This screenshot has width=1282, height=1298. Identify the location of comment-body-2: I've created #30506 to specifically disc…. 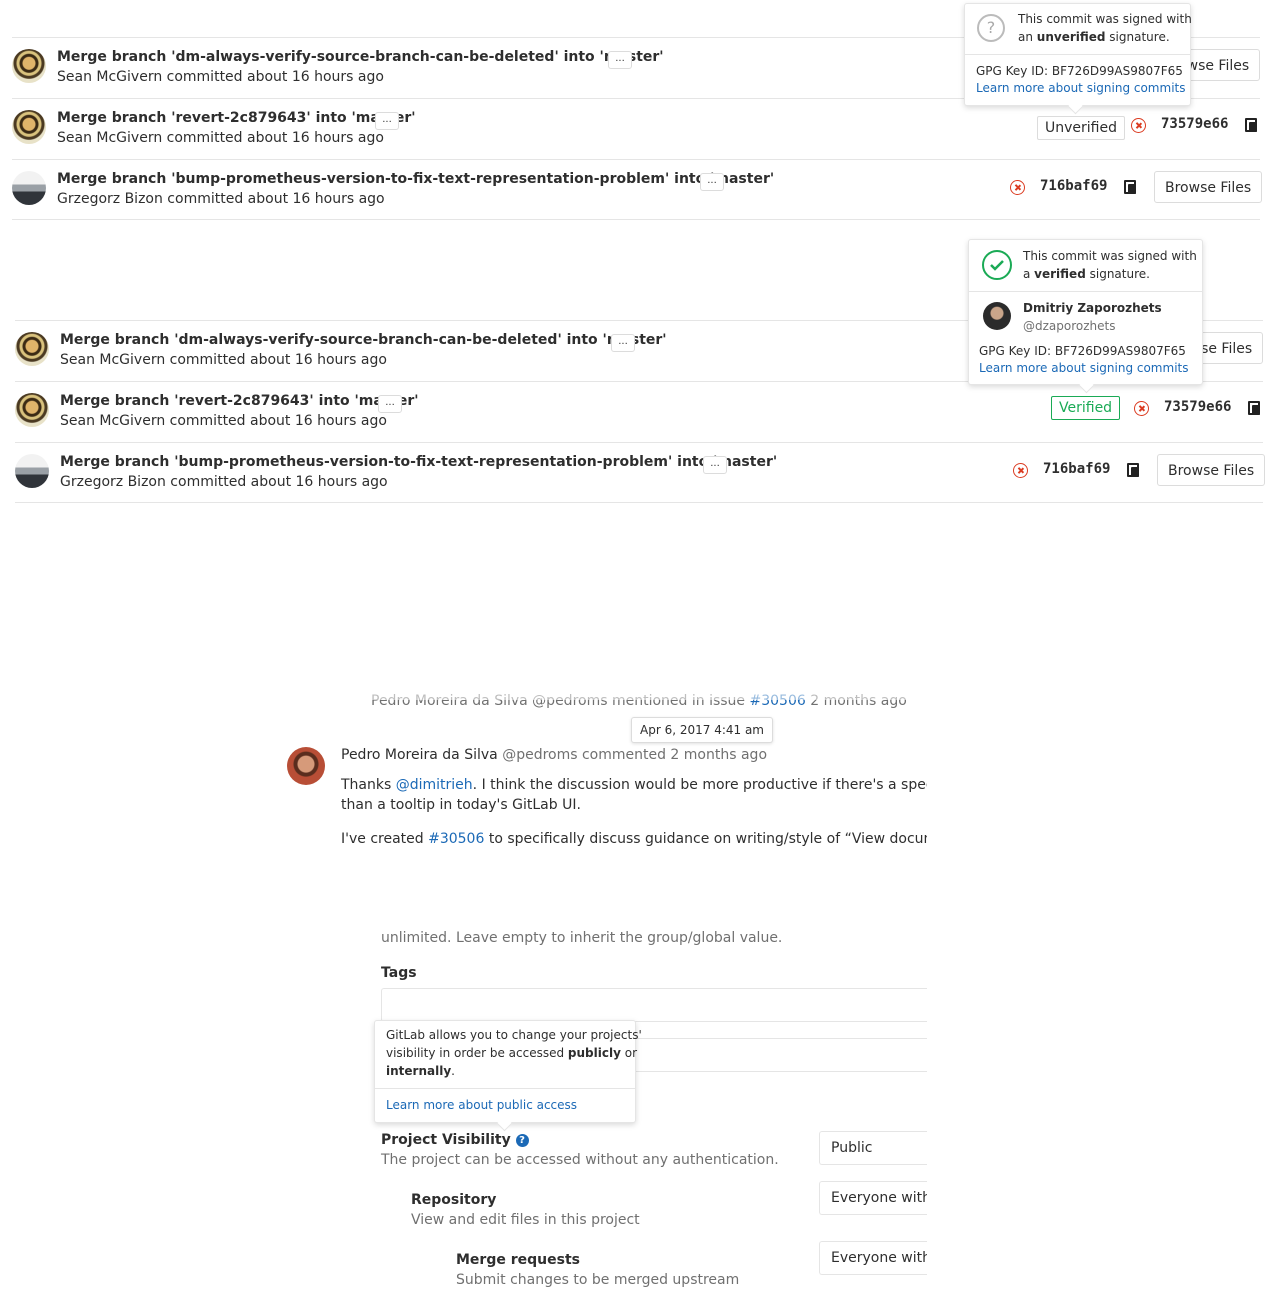
(634, 839).